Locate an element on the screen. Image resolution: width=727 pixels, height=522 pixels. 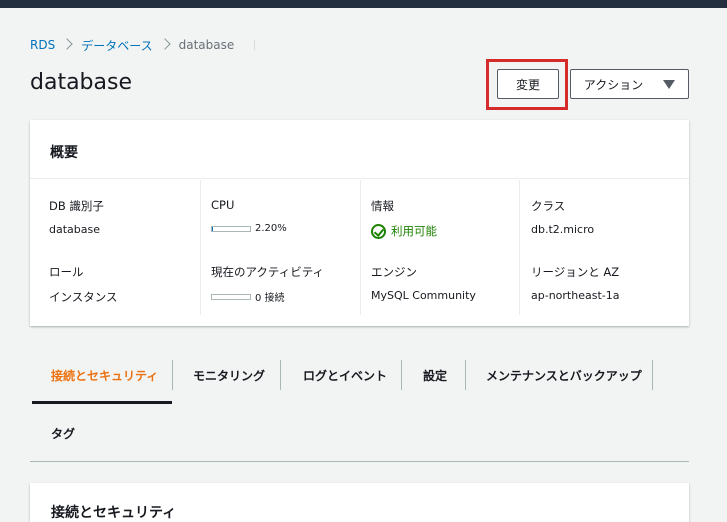
tab-configuration: 設定 is located at coordinates (434, 375).